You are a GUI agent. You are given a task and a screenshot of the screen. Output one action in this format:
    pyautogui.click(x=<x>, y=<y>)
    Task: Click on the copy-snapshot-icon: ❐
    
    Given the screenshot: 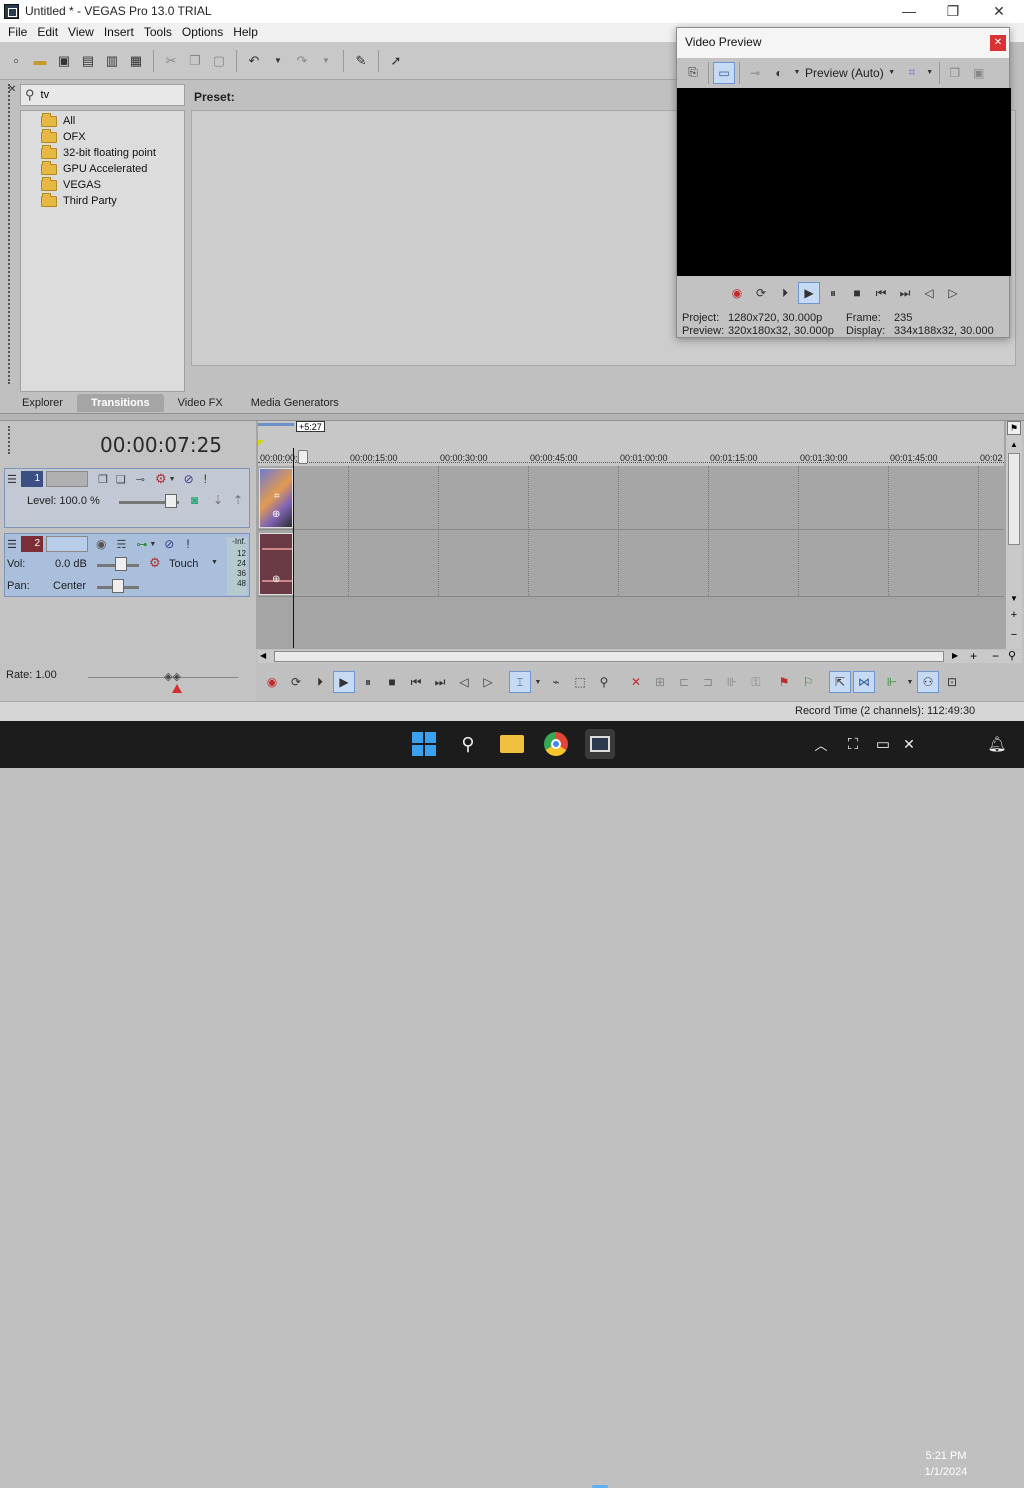 What is the action you would take?
    pyautogui.click(x=955, y=73)
    